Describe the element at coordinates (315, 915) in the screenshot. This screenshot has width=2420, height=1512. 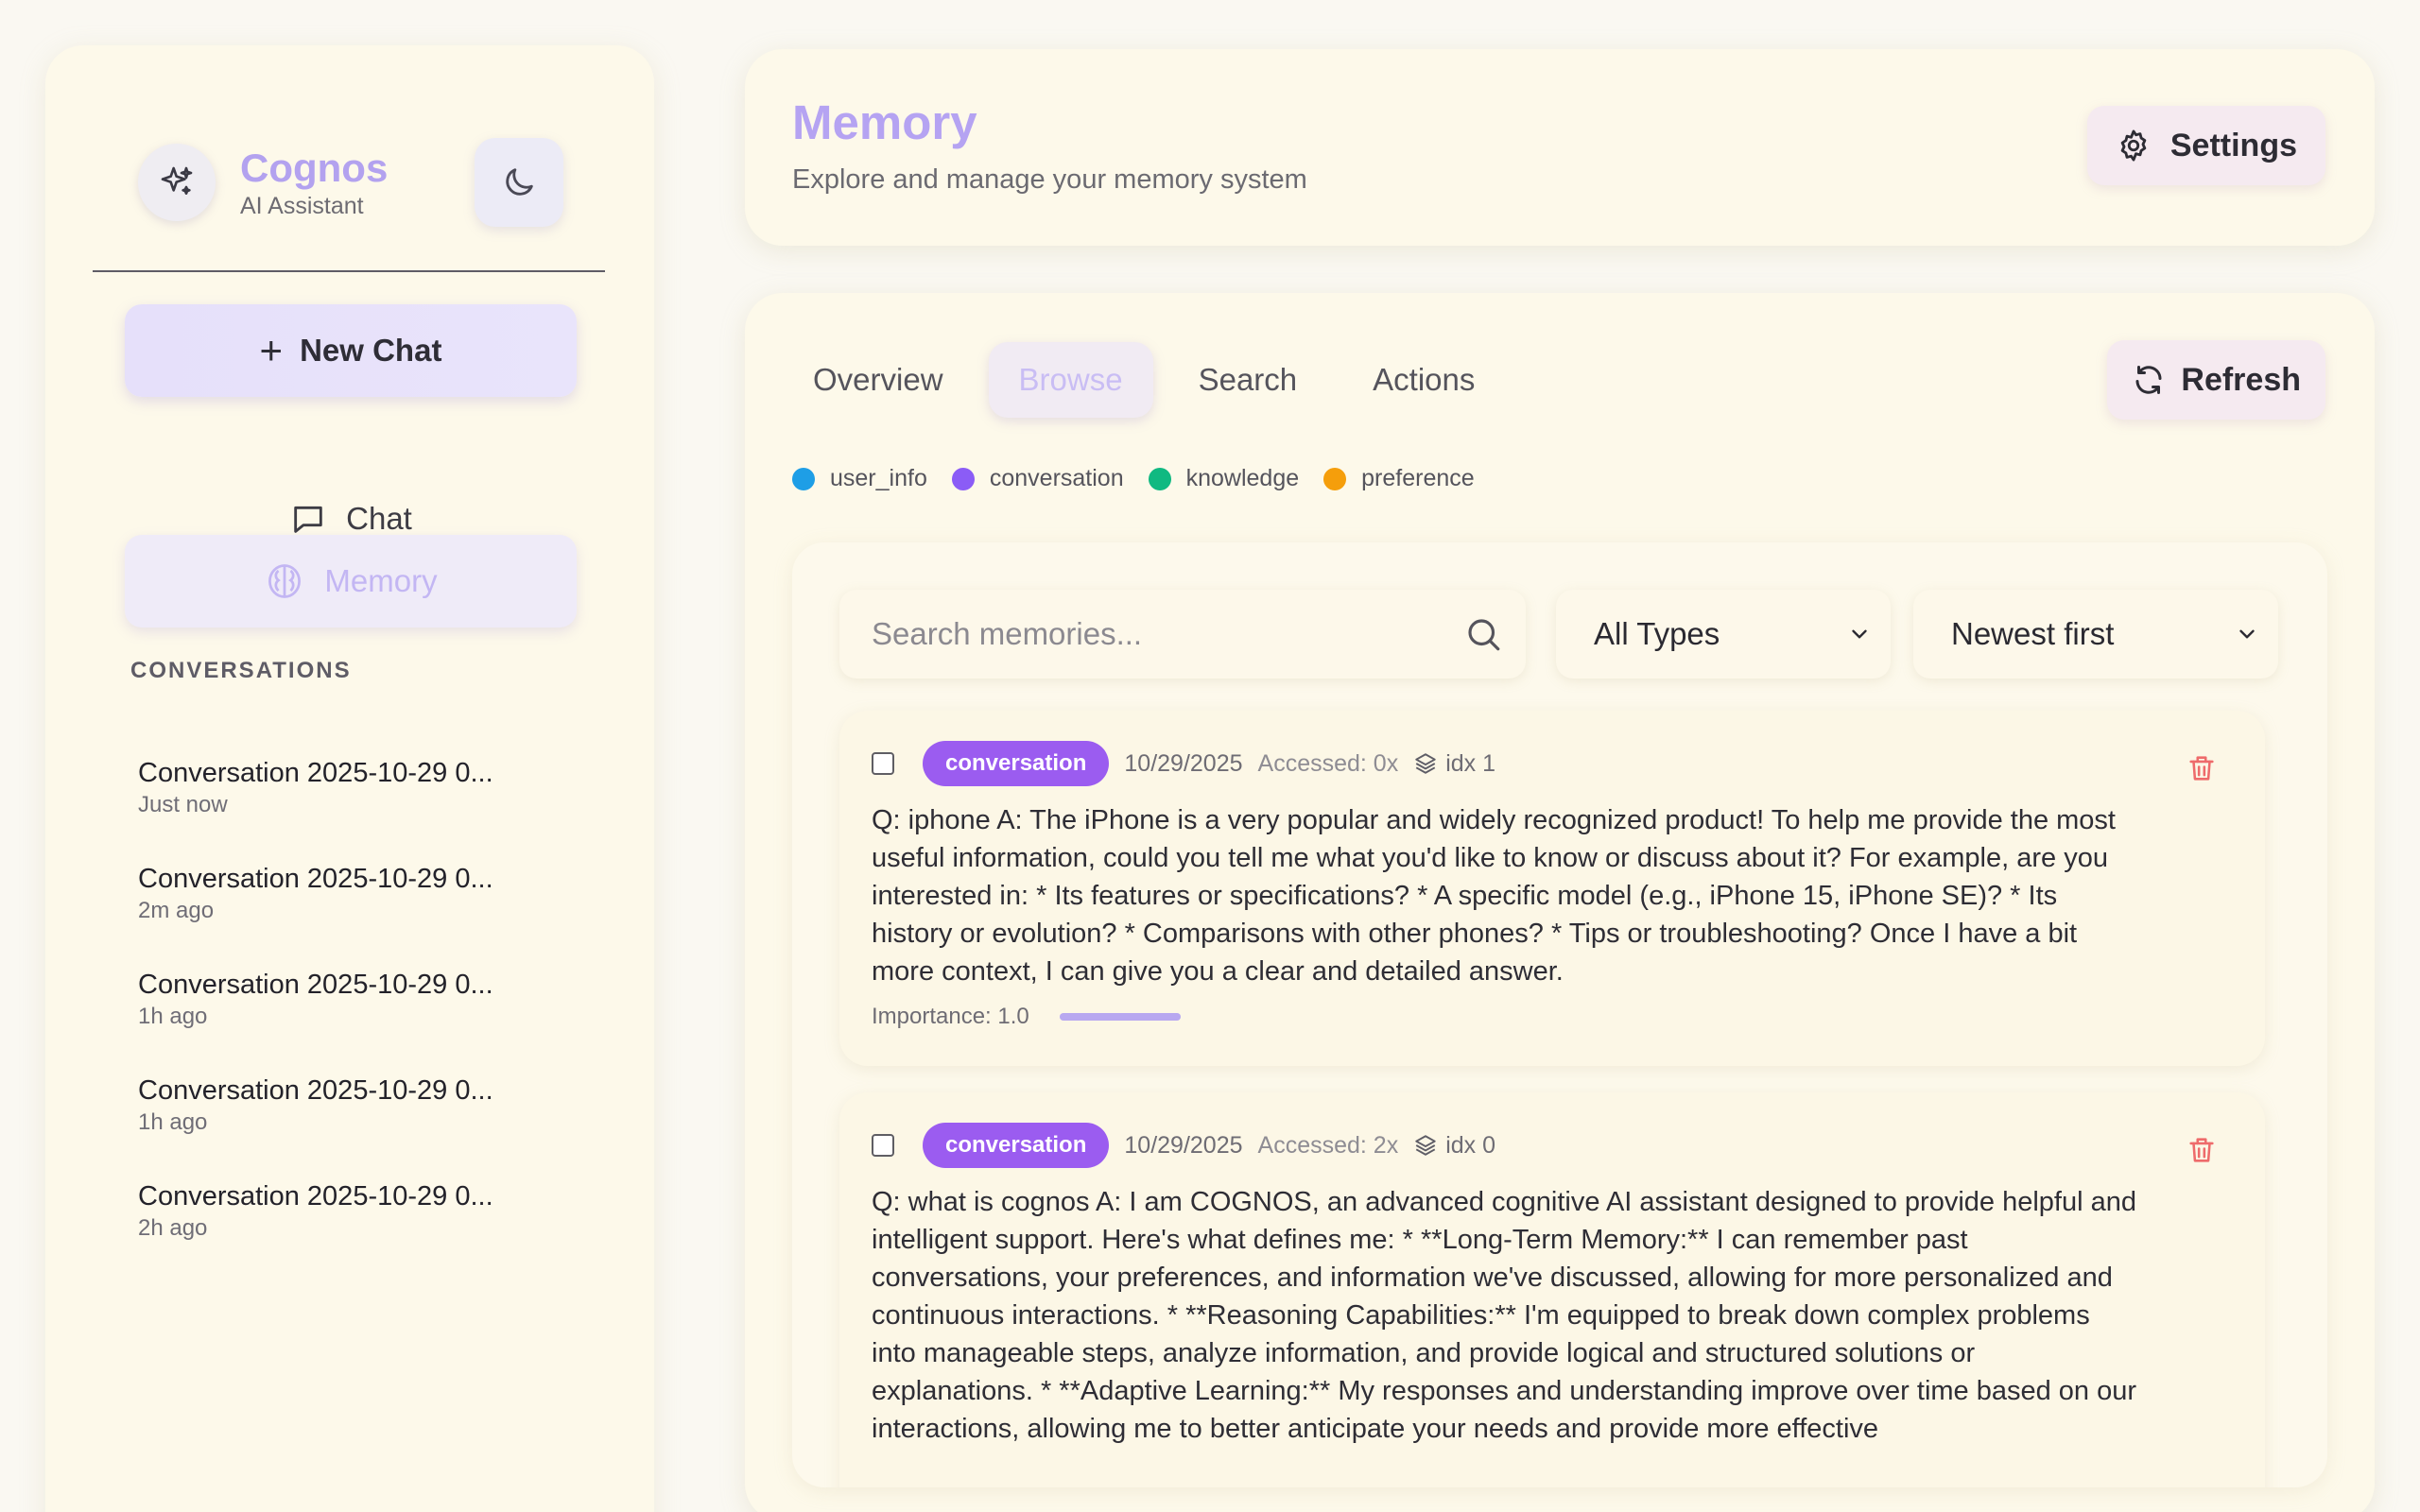
I see `conversation-item: Conversation 2025-10-29 0... 2m ago` at that location.